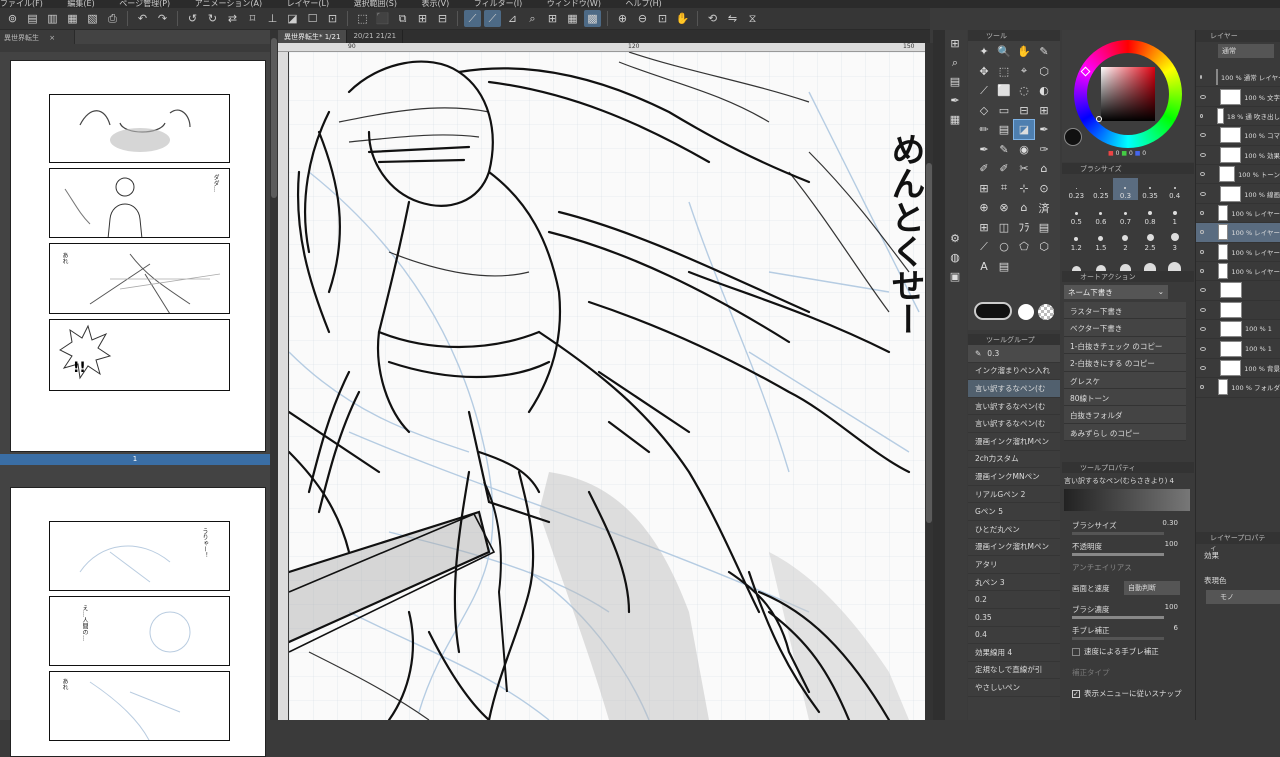 The height and width of the screenshot is (757, 1280). Describe the element at coordinates (1014, 372) in the screenshot. I see `subtool-item: インク溜まりペン入れ` at that location.